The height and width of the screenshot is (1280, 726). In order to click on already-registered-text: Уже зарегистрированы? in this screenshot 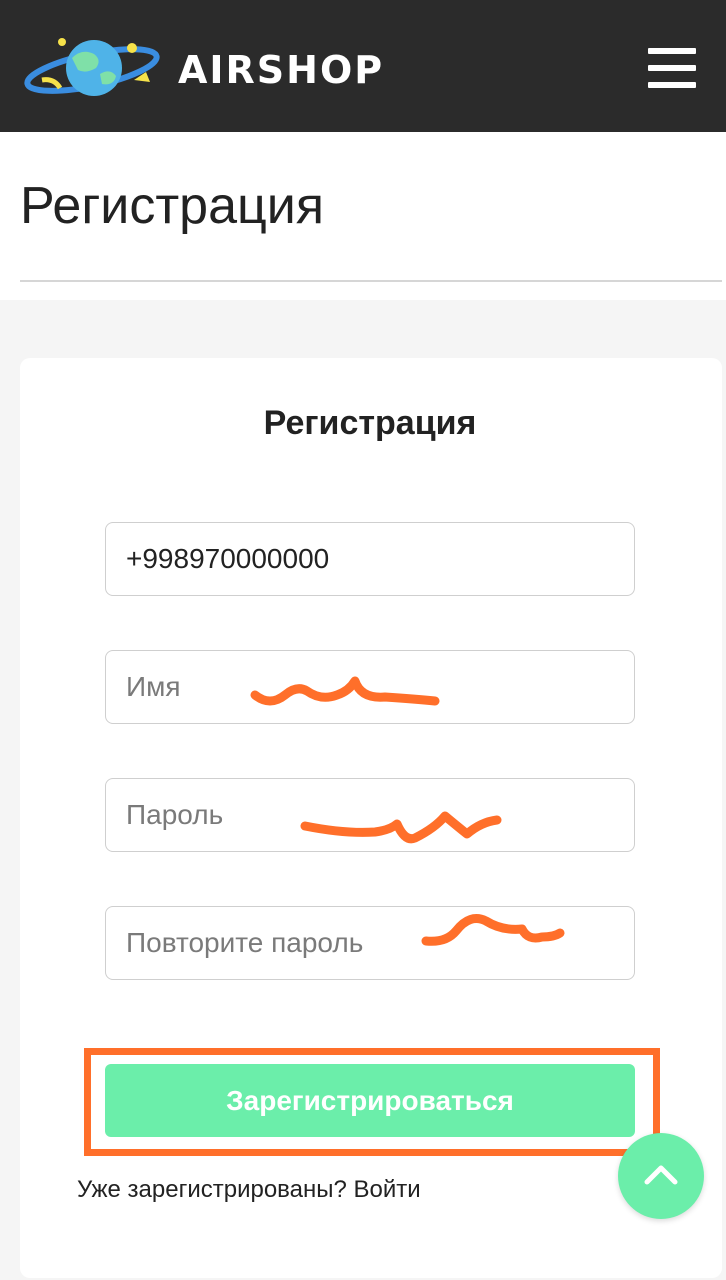, I will do `click(212, 1189)`.